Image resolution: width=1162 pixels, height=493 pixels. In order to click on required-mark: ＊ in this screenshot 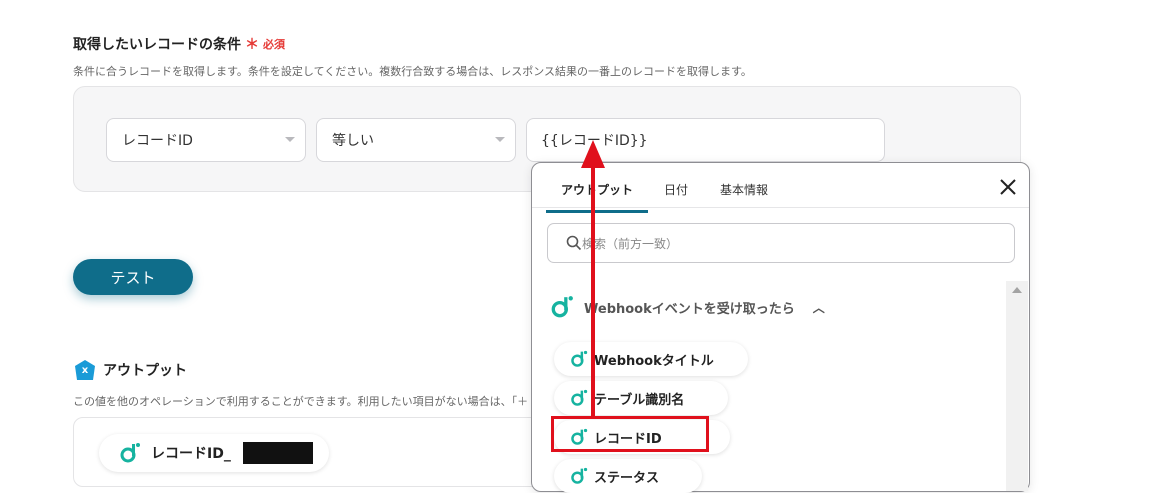, I will do `click(252, 45)`.